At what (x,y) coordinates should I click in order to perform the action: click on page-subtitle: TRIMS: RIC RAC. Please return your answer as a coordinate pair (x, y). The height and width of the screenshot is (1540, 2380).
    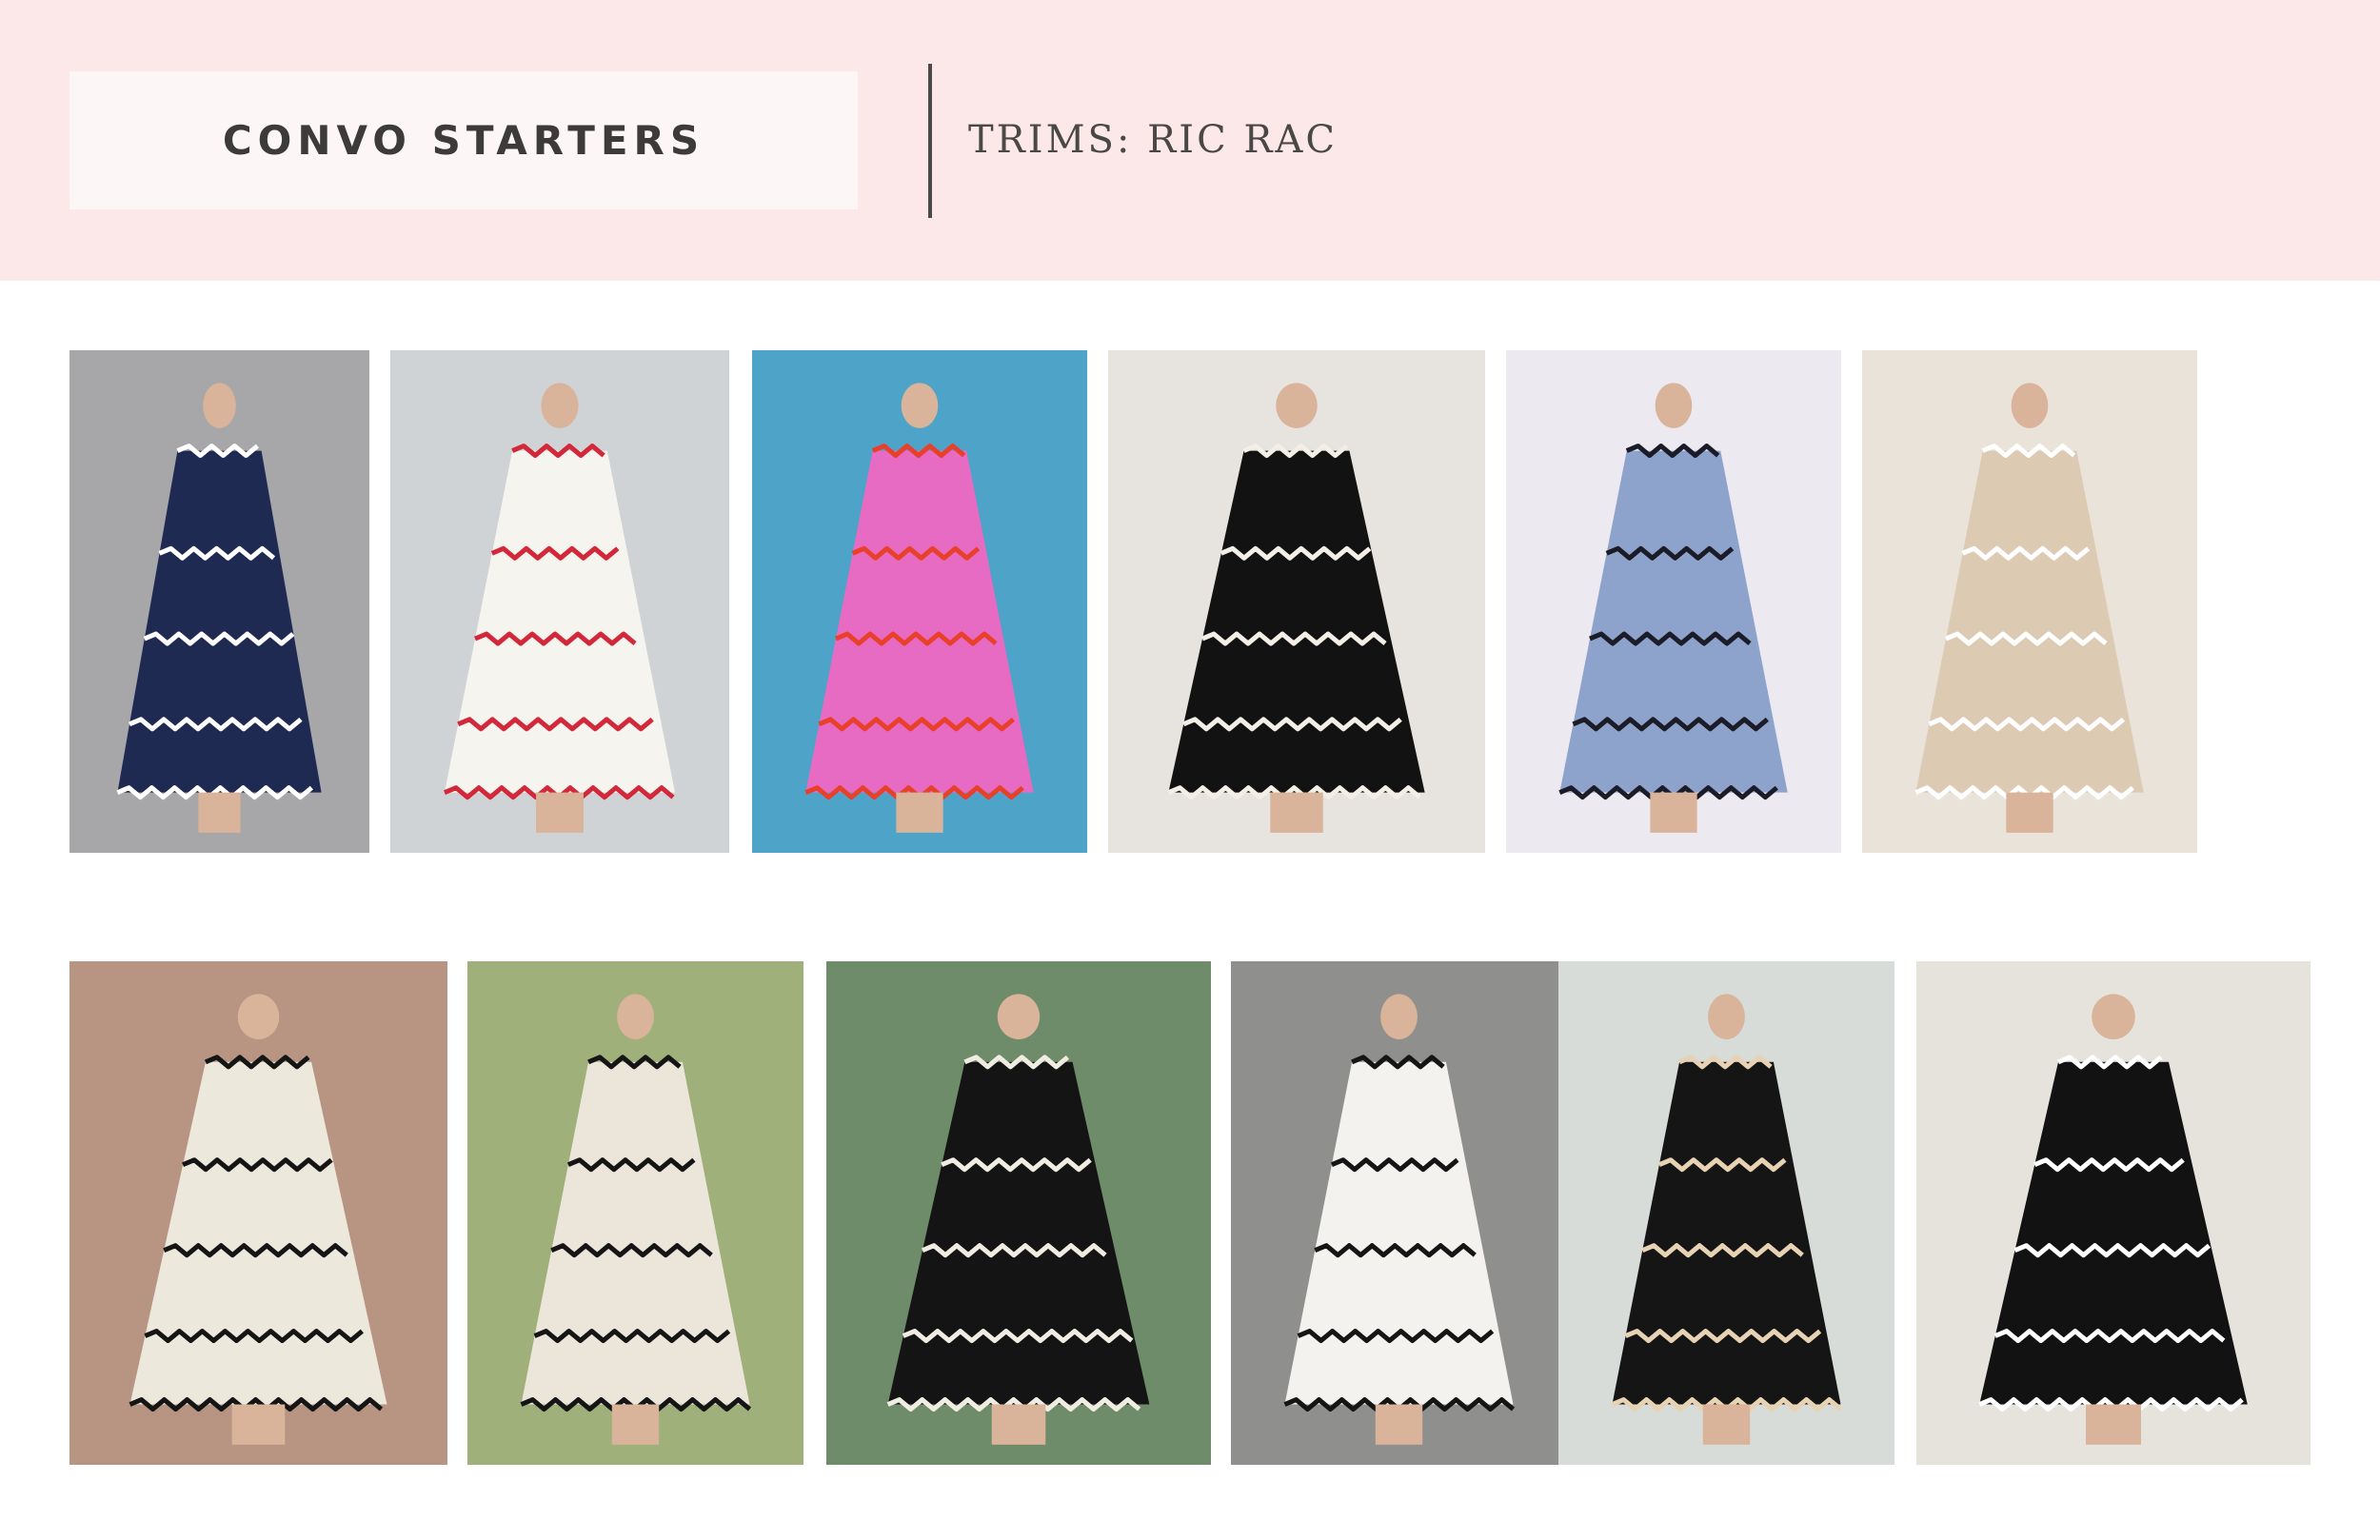
    Looking at the image, I should click on (1153, 140).